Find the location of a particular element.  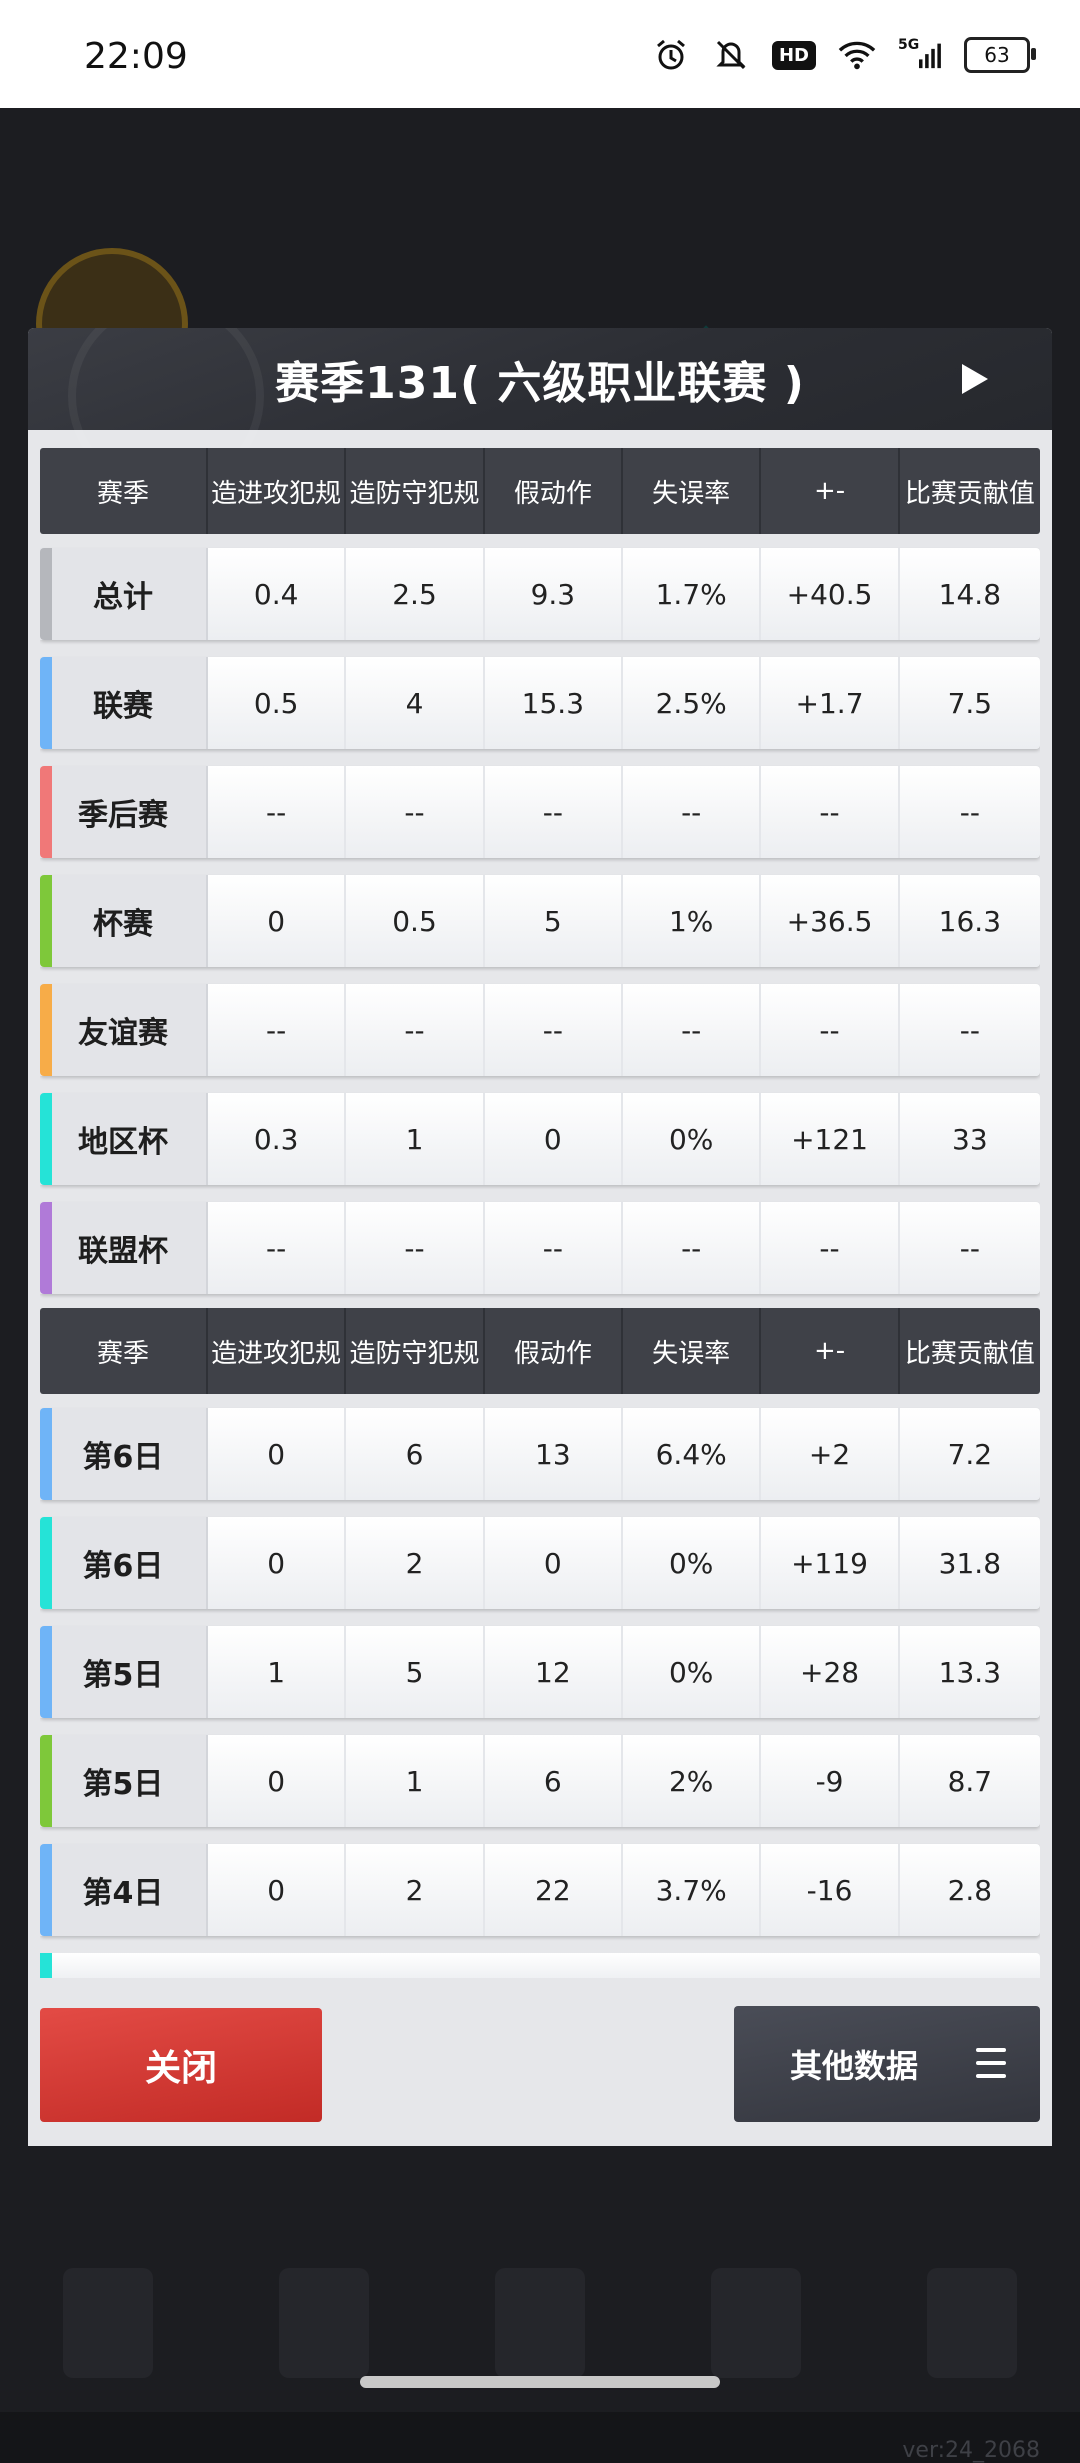

clock: 22:09 is located at coordinates (136, 56).